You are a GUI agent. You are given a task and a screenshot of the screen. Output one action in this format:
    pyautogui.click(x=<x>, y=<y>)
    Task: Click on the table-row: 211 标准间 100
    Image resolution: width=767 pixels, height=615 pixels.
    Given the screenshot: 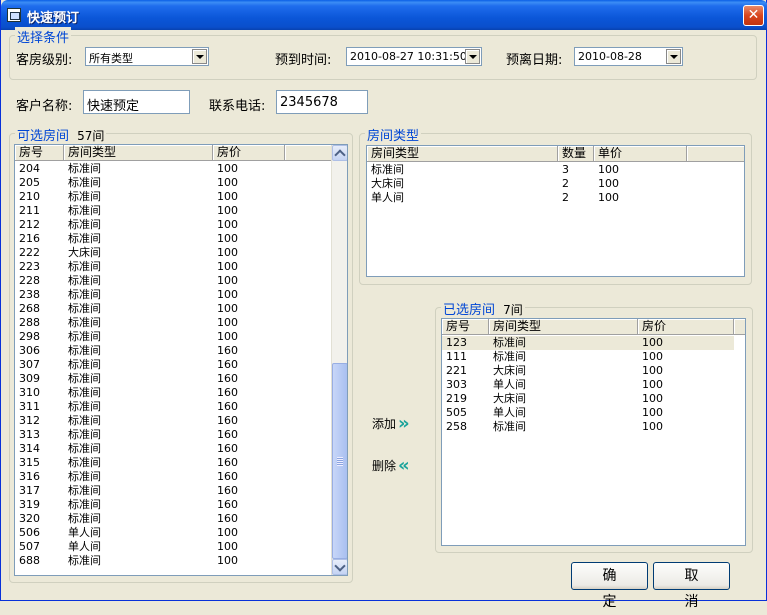 What is the action you would take?
    pyautogui.click(x=150, y=211)
    